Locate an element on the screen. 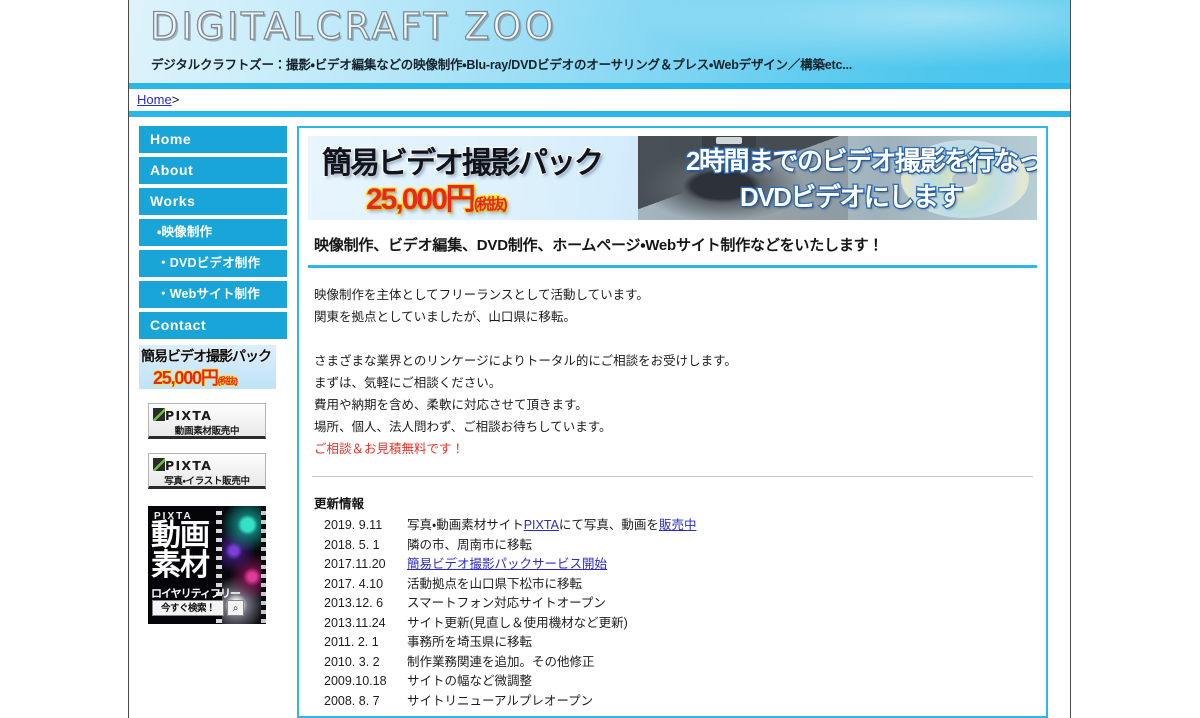  news-text: サイトの幅など微調整 is located at coordinates (469, 681).